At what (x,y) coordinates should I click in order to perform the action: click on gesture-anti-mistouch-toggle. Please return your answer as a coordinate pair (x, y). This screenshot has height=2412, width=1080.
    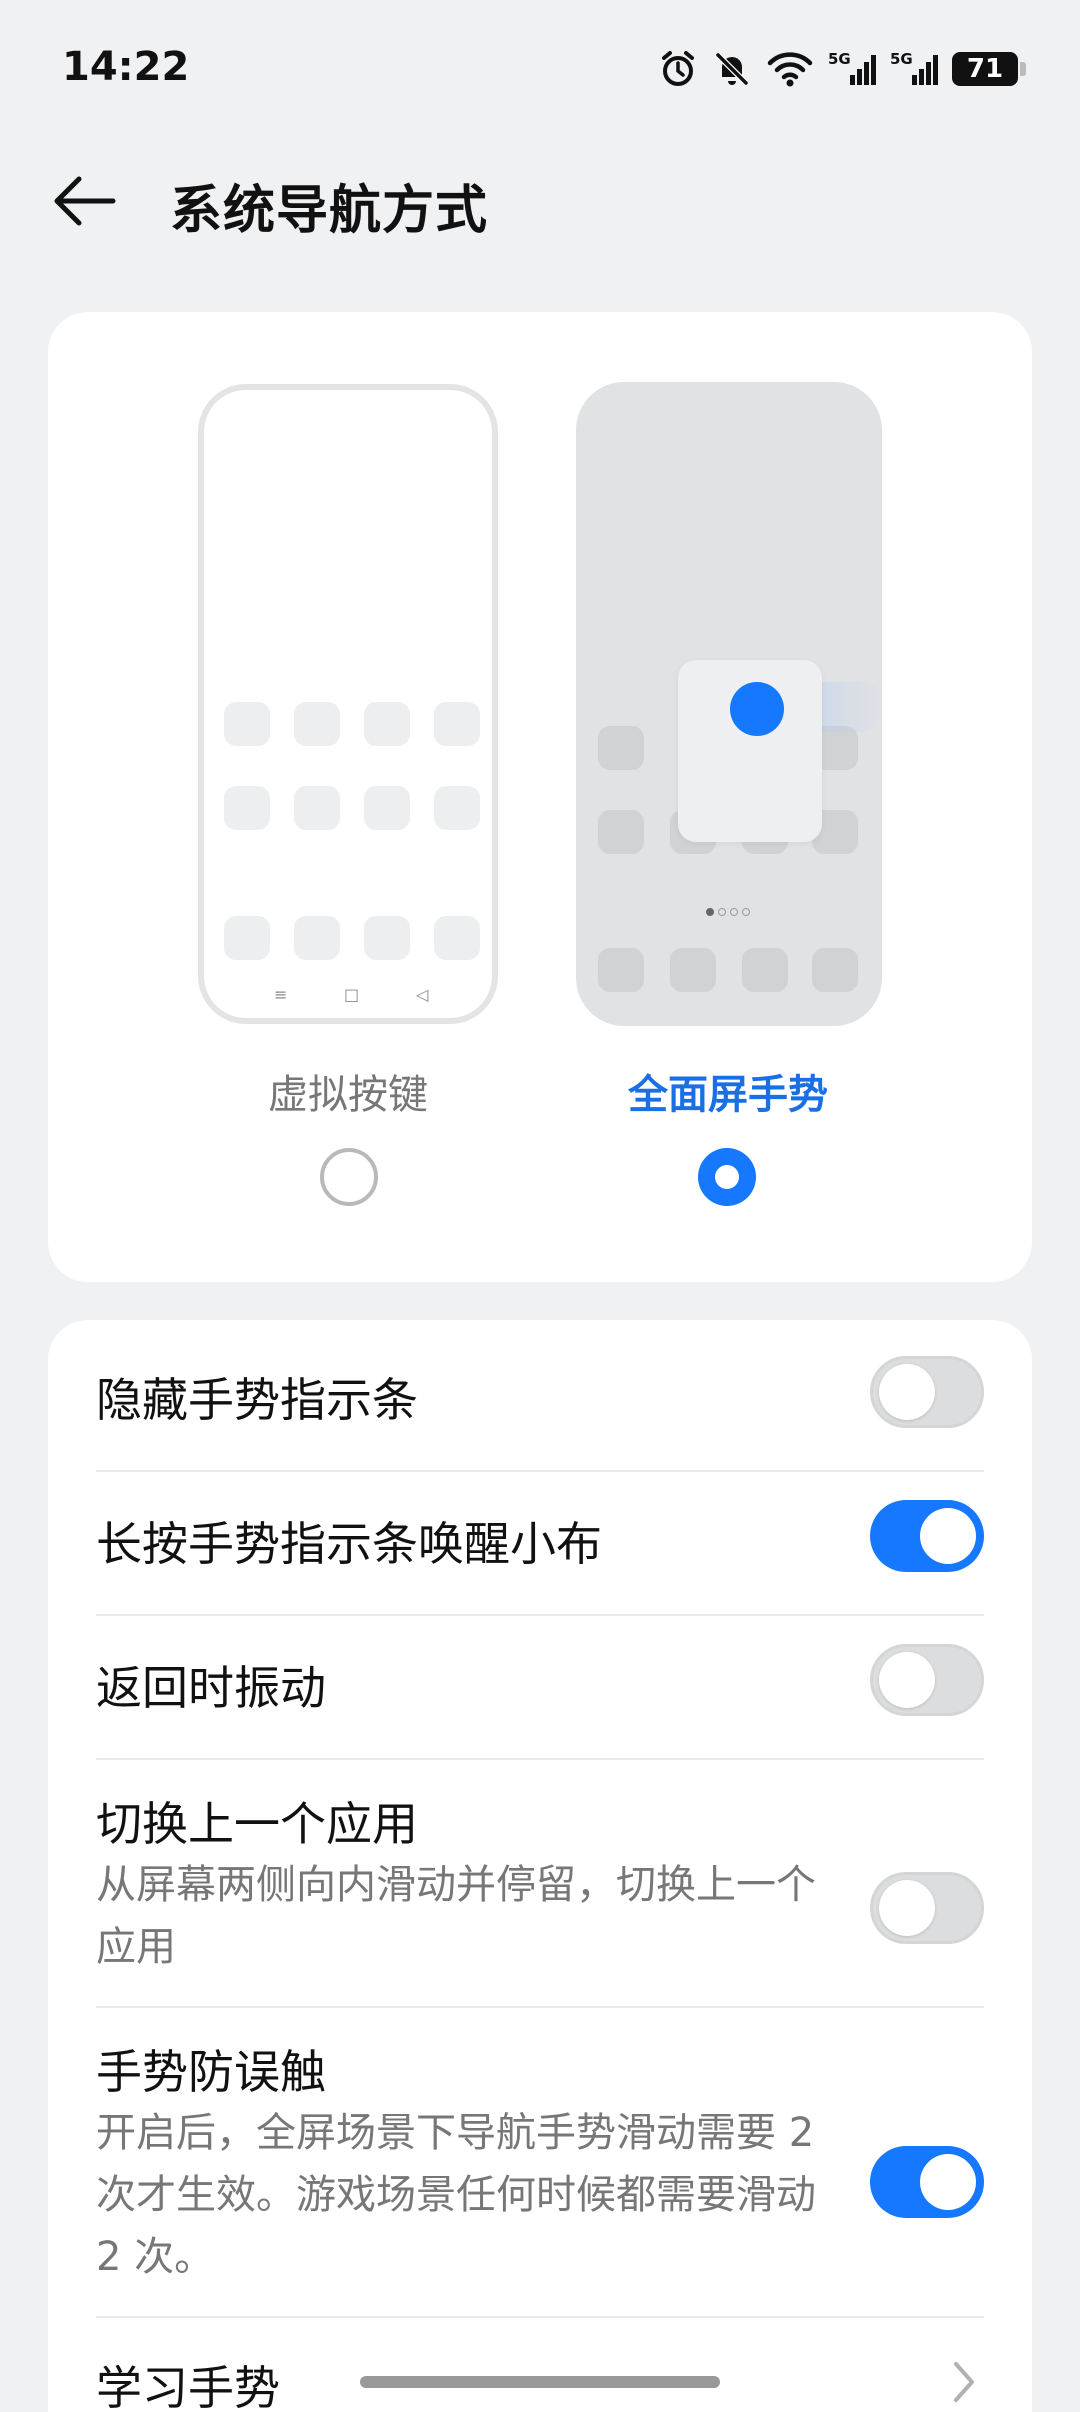
    Looking at the image, I should click on (927, 2182).